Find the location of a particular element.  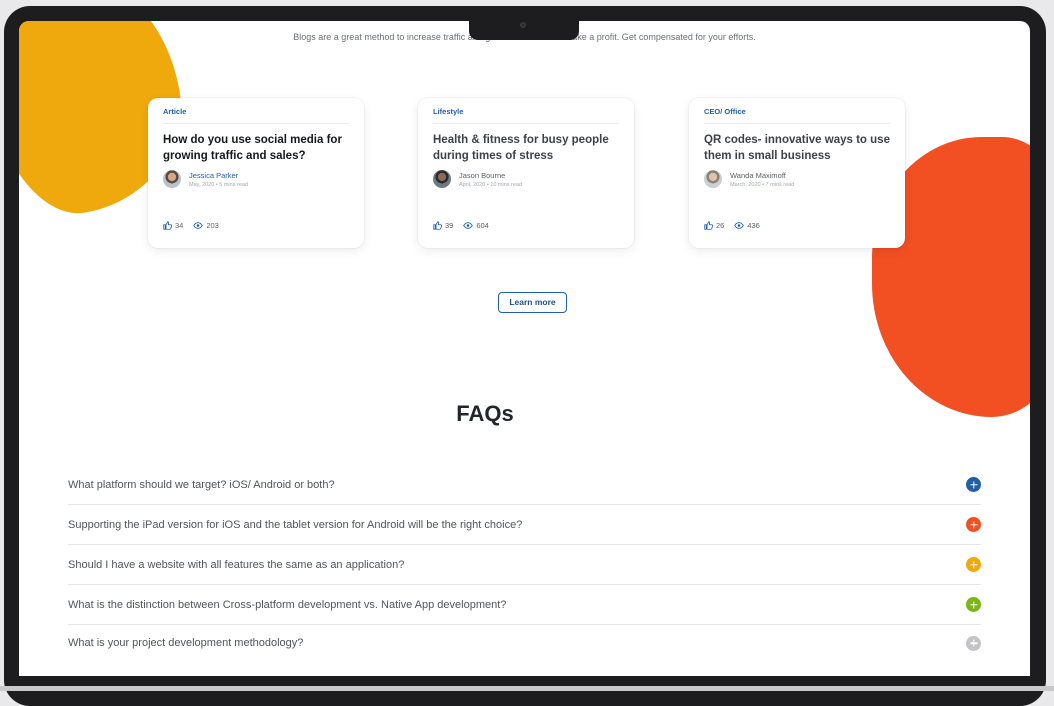

views-count: 203 is located at coordinates (212, 225).